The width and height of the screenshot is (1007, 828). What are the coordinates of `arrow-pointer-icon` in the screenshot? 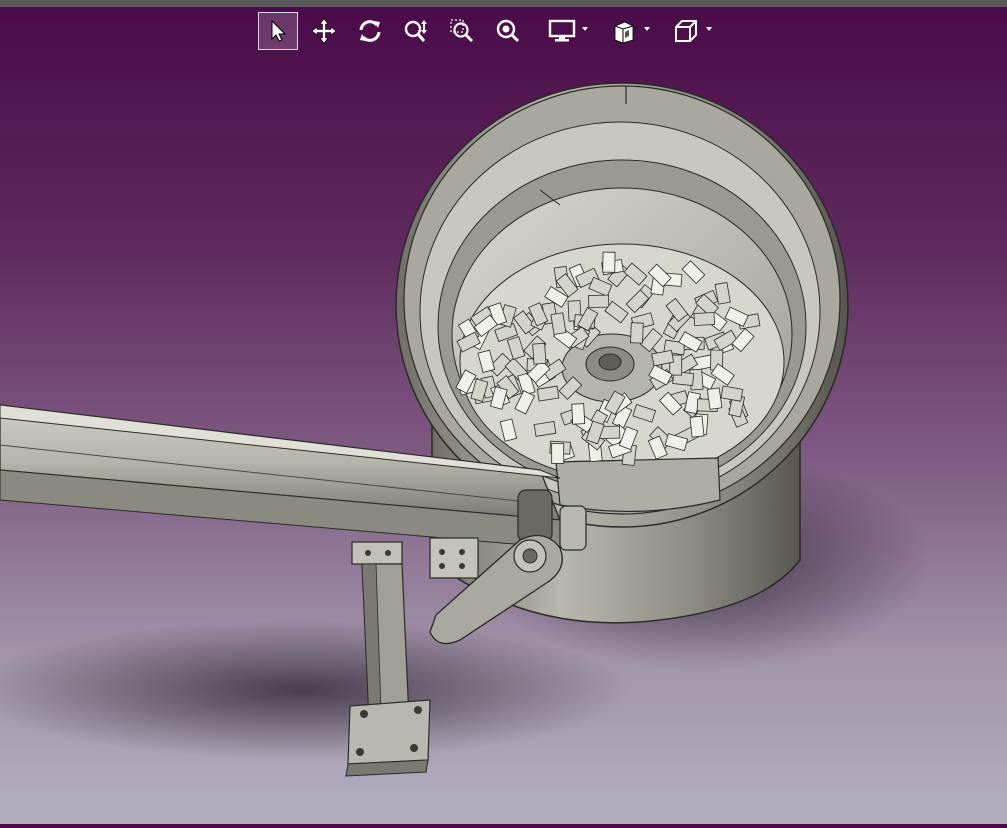 It's located at (279, 30).